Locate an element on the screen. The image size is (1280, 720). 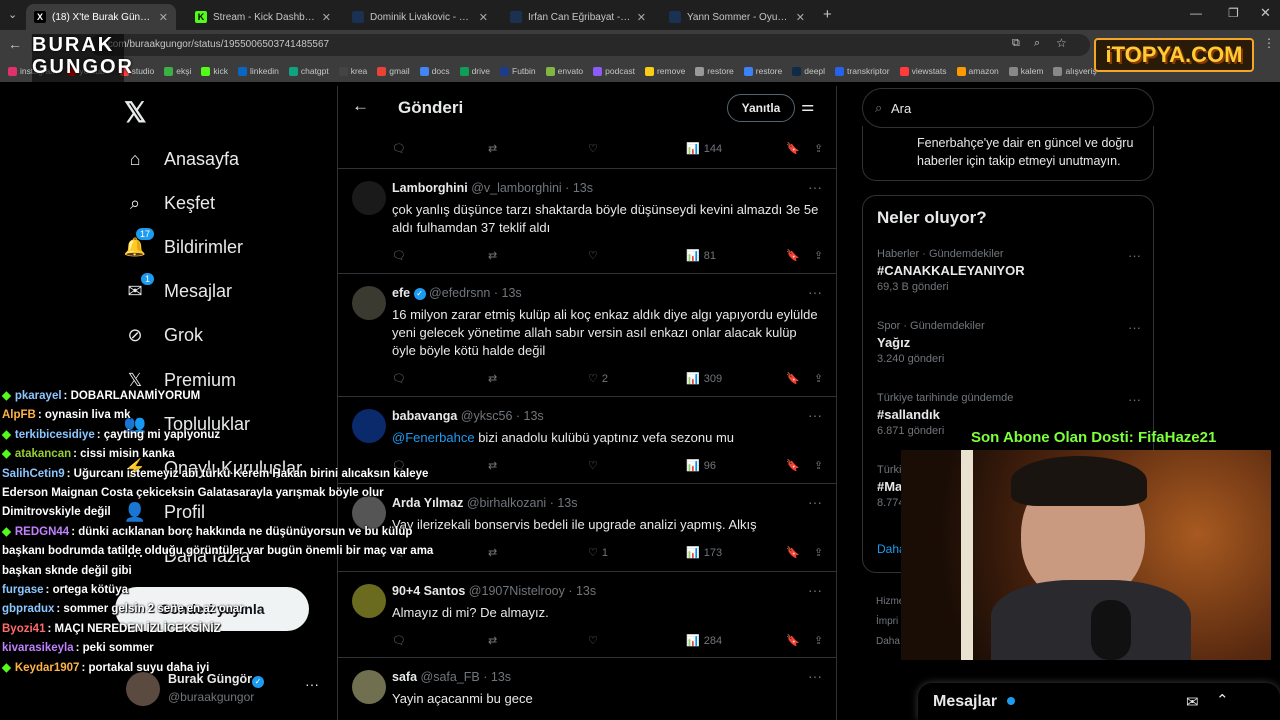
search-box: ⌕ Ara is located at coordinates (1008, 108).